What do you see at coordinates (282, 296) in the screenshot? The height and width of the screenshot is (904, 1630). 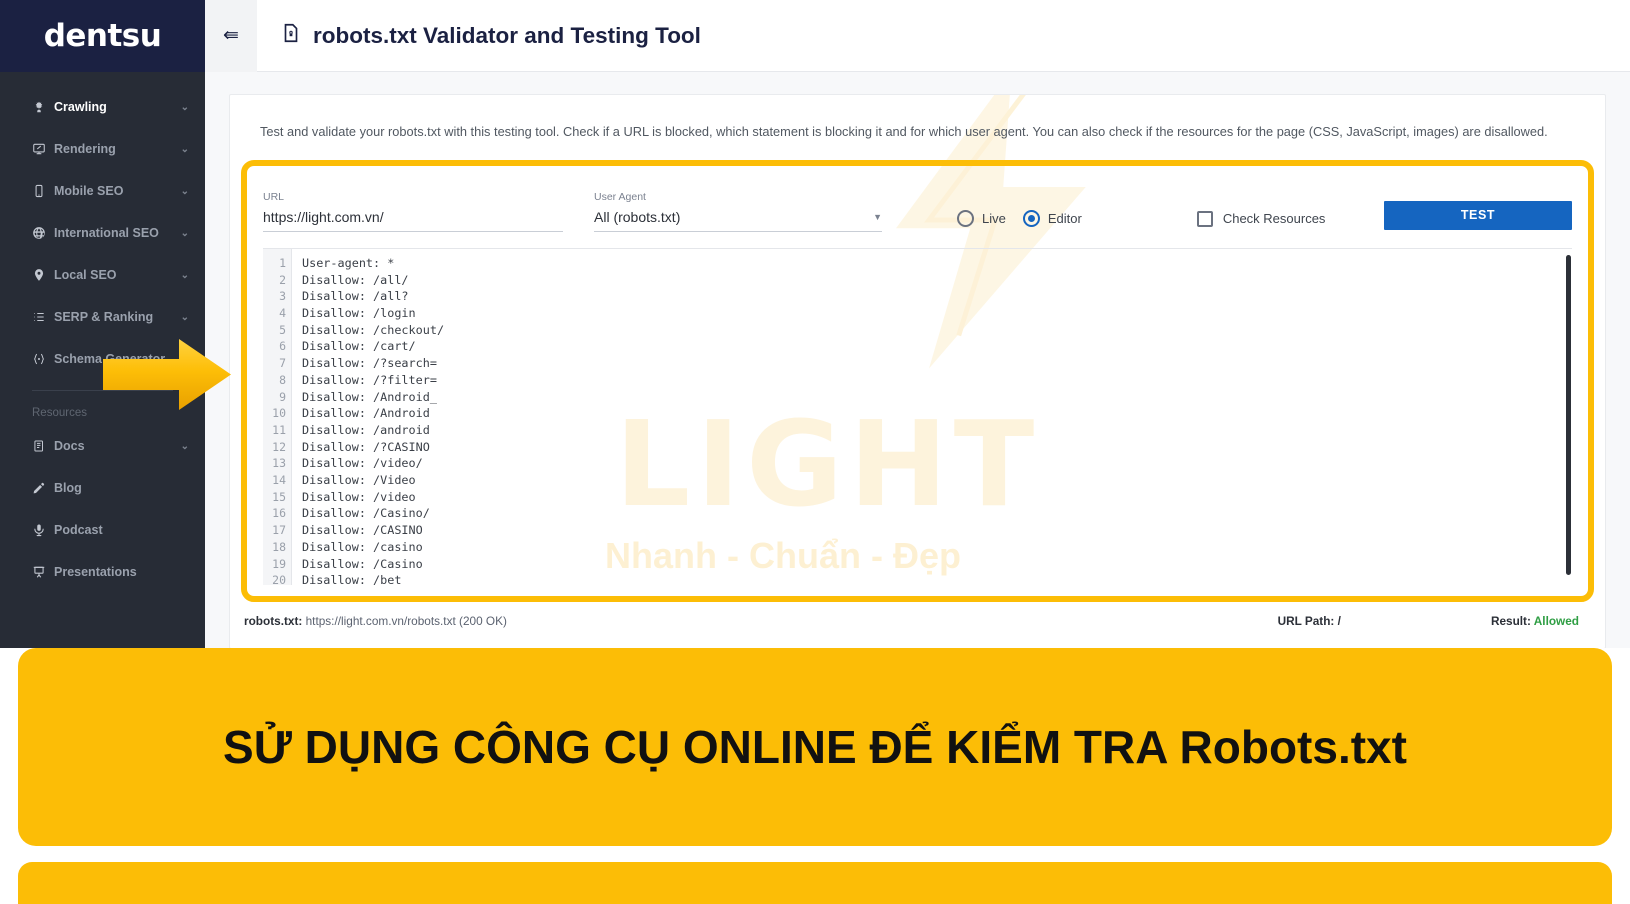 I see `line-number: 3` at bounding box center [282, 296].